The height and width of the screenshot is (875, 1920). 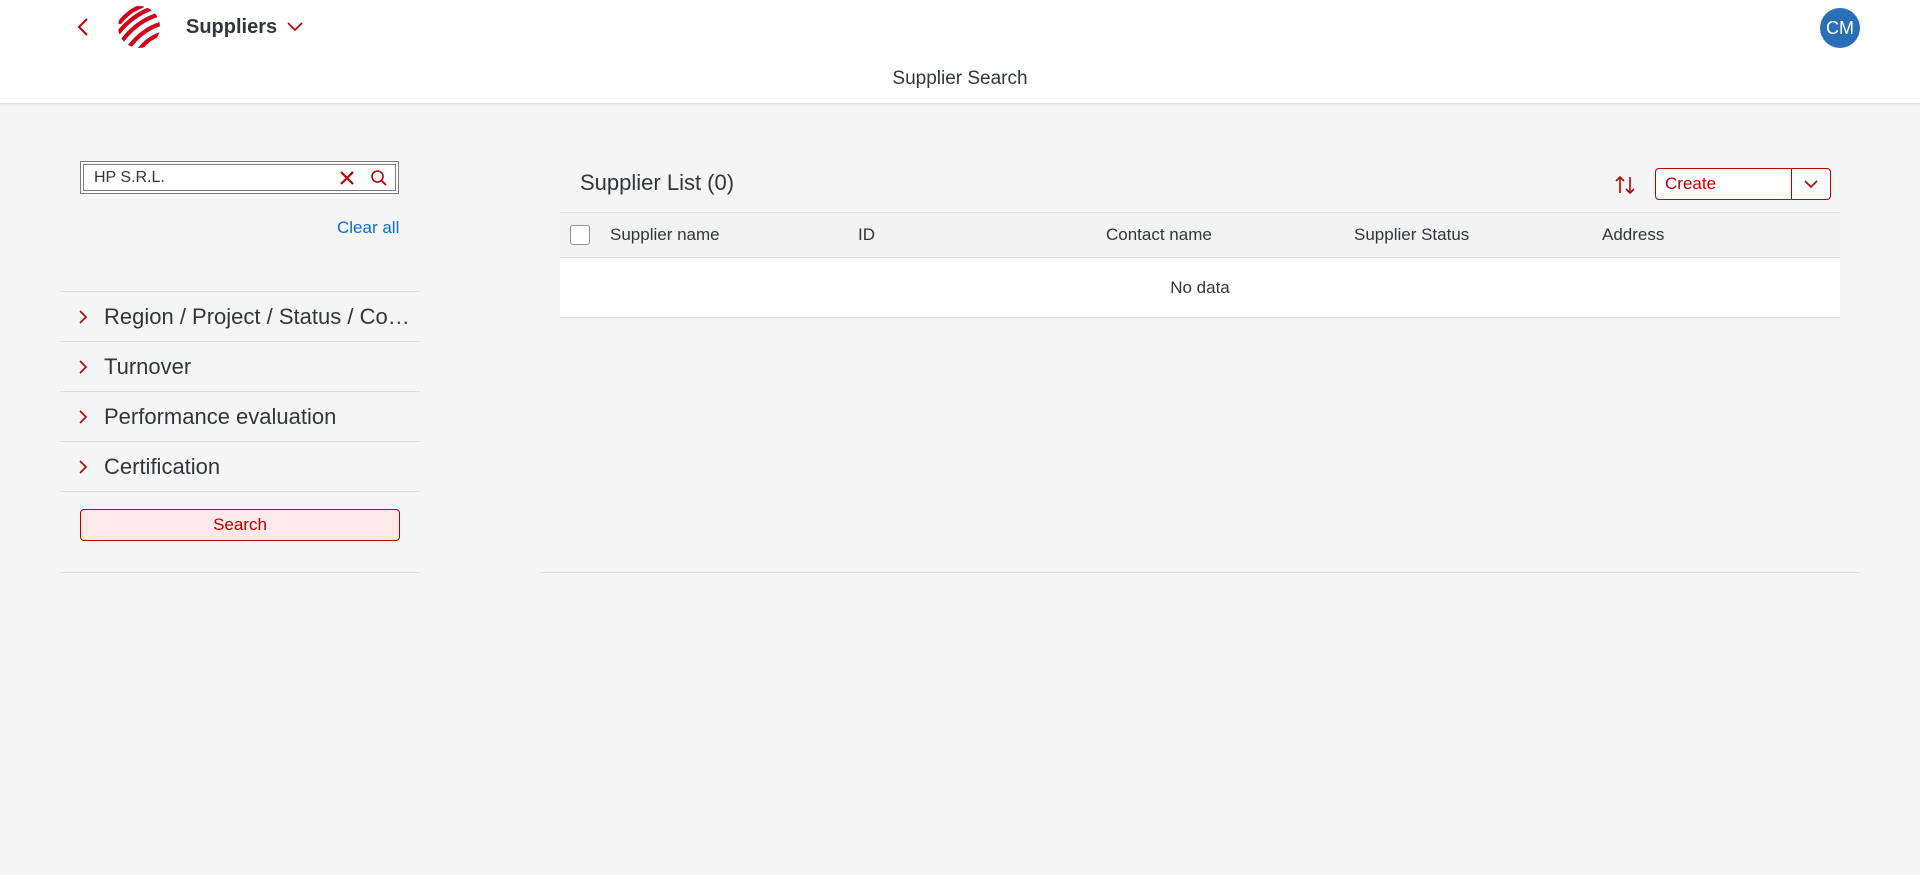 What do you see at coordinates (368, 228) in the screenshot?
I see `clear-all-link: Clear all` at bounding box center [368, 228].